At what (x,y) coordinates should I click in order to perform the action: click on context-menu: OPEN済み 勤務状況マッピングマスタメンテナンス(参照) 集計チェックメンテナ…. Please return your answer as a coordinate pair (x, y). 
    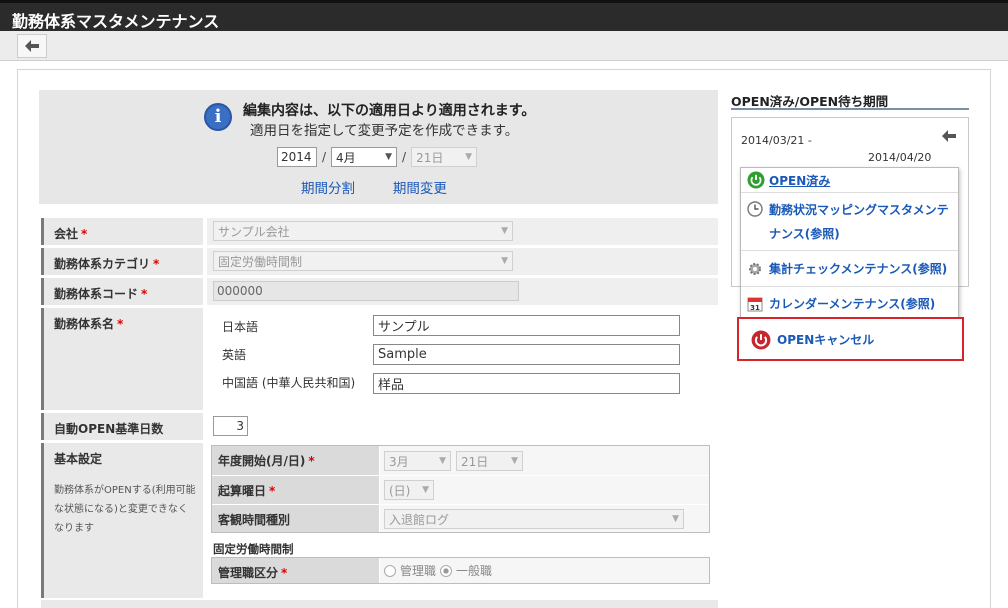
    Looking at the image, I should click on (849, 244).